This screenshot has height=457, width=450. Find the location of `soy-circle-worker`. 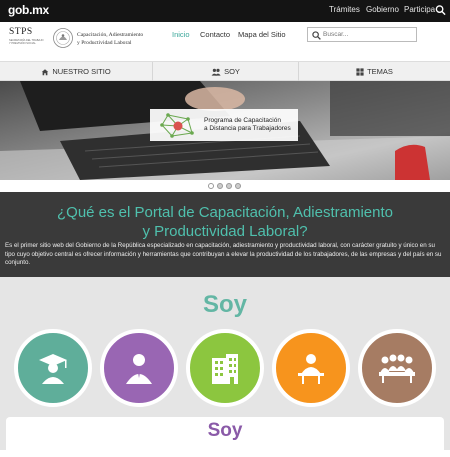

soy-circle-worker is located at coordinates (139, 368).